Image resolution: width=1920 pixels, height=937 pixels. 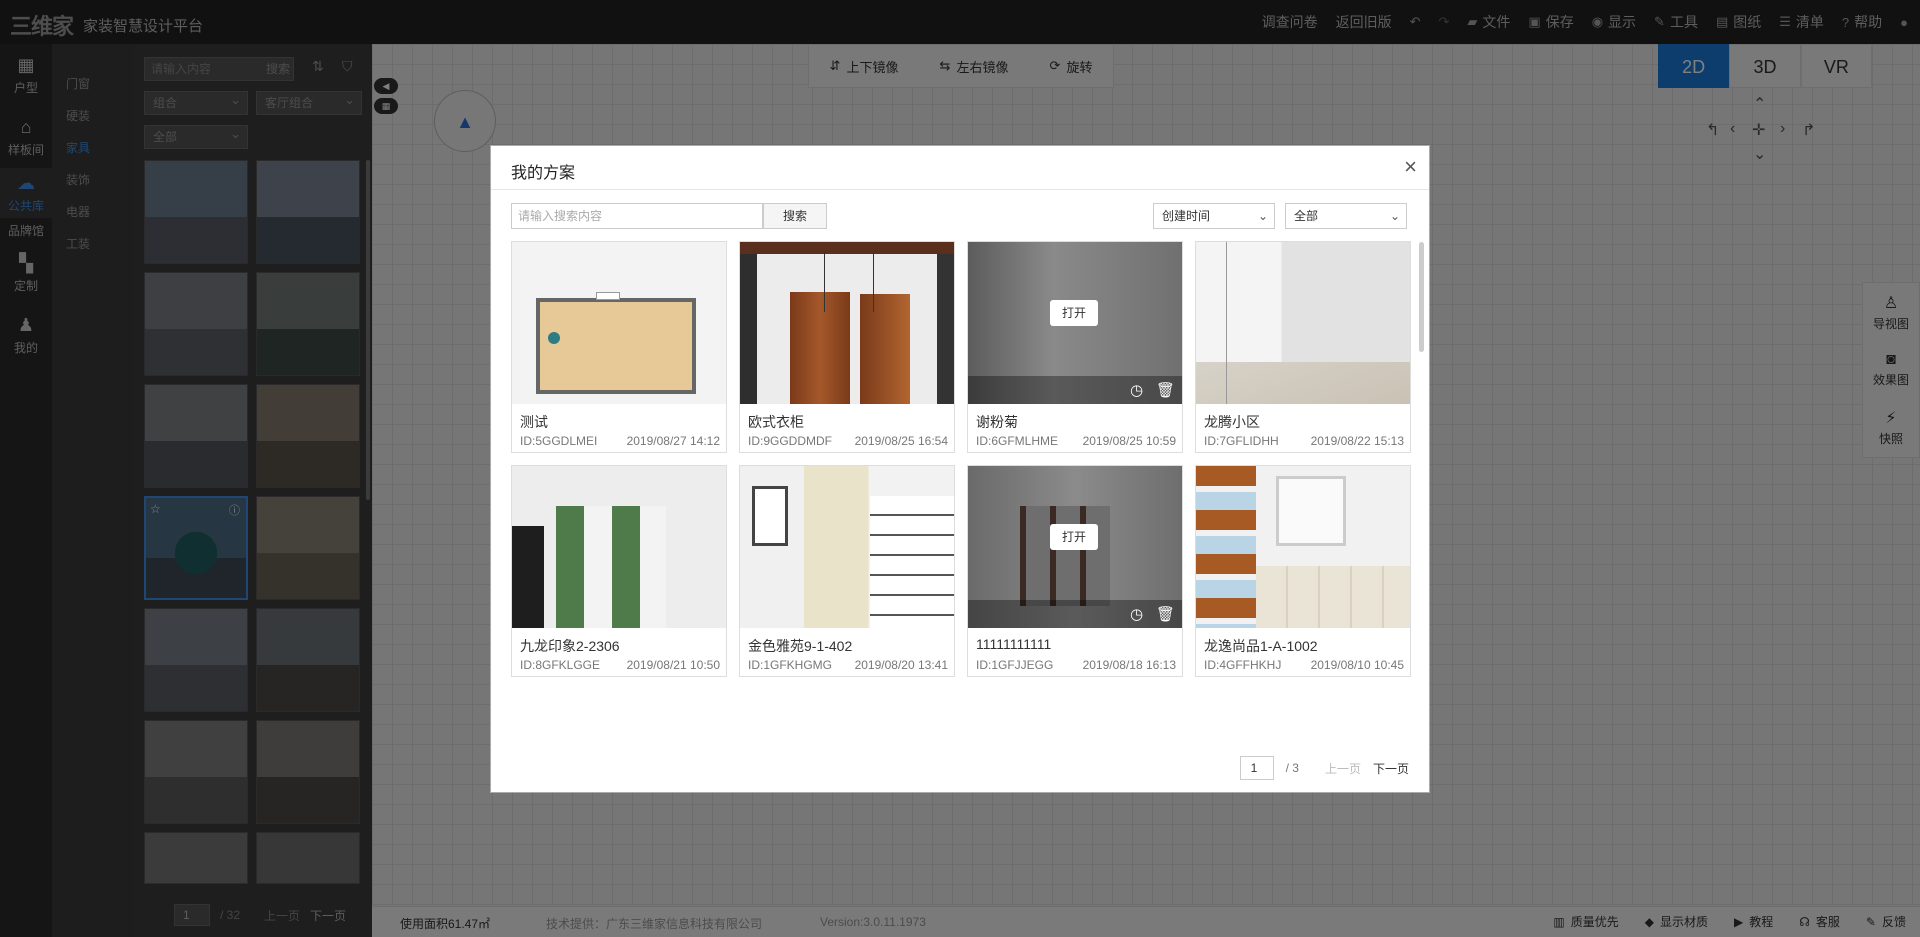 I want to click on plan-name: 龙逸尚品1-A-1002, so click(x=1261, y=646).